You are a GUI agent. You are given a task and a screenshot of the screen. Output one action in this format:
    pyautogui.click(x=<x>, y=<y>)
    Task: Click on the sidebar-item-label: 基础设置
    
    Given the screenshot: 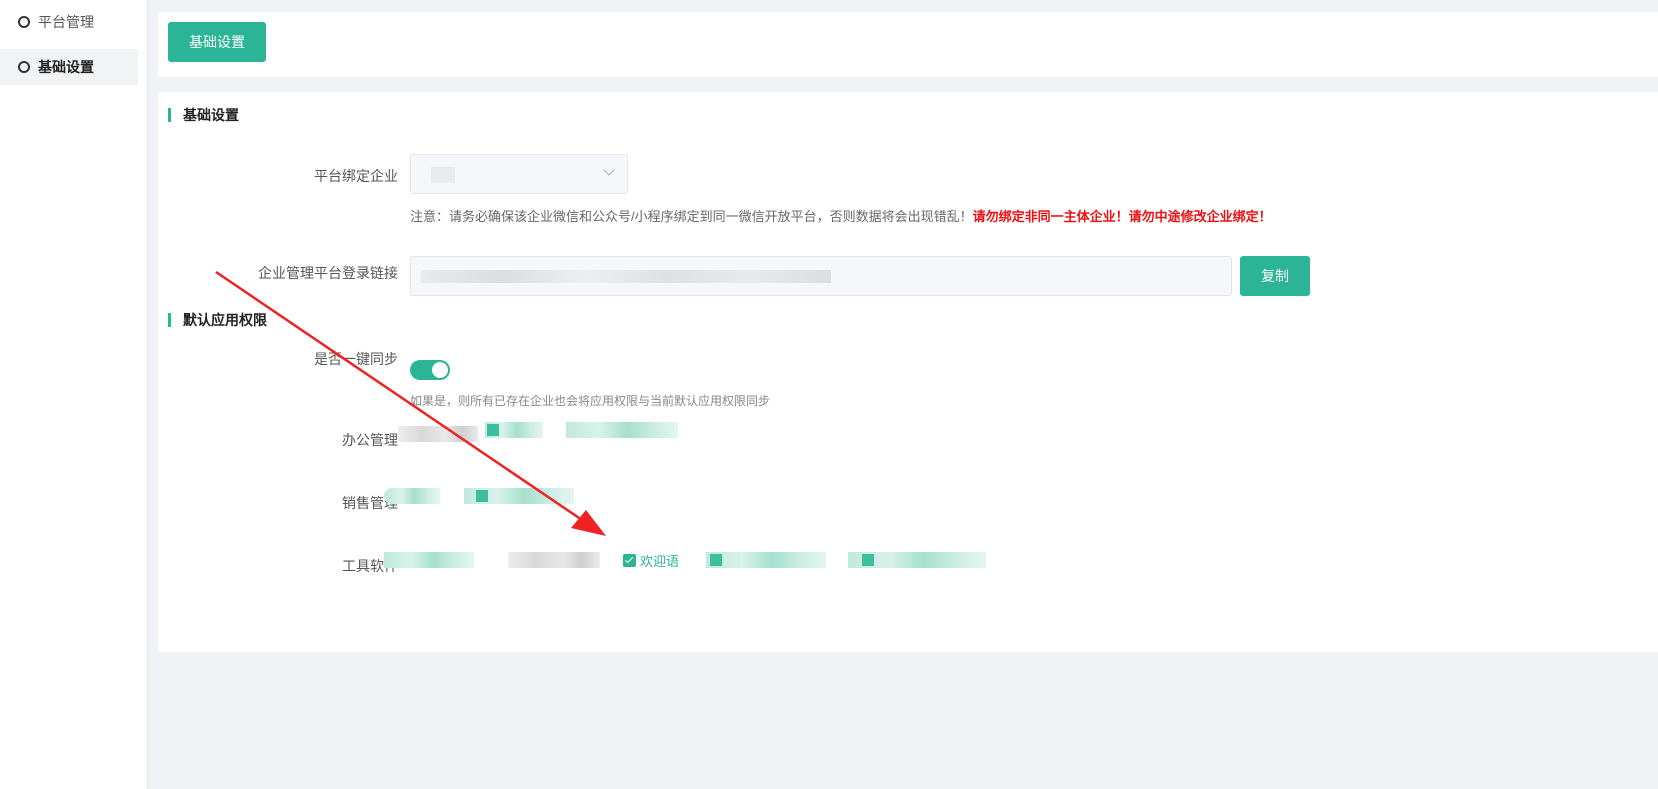 What is the action you would take?
    pyautogui.click(x=66, y=67)
    